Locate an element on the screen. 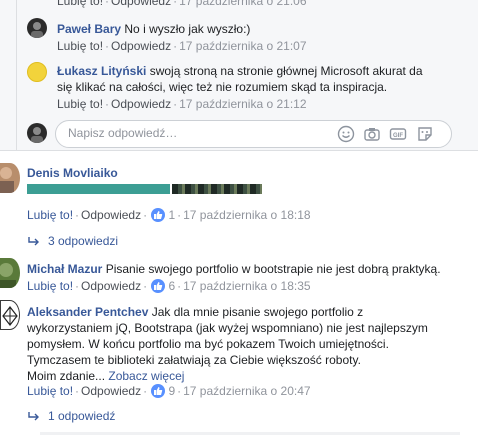 The width and height of the screenshot is (478, 435). attachment-image-teal is located at coordinates (98, 189).